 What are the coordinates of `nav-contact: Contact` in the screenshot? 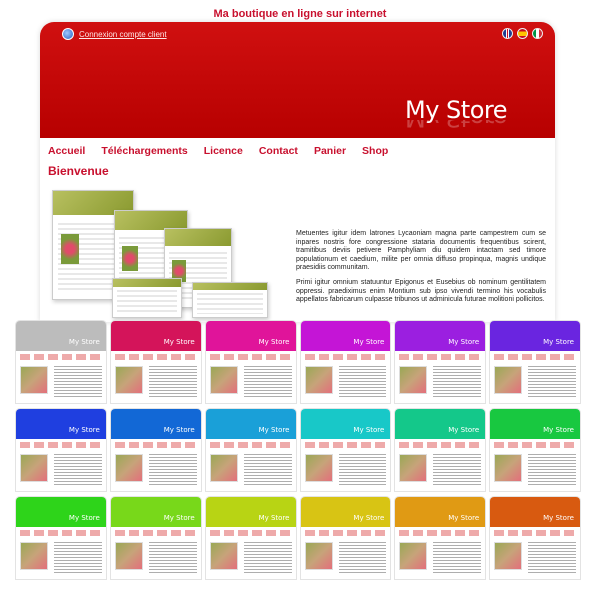 It's located at (278, 151).